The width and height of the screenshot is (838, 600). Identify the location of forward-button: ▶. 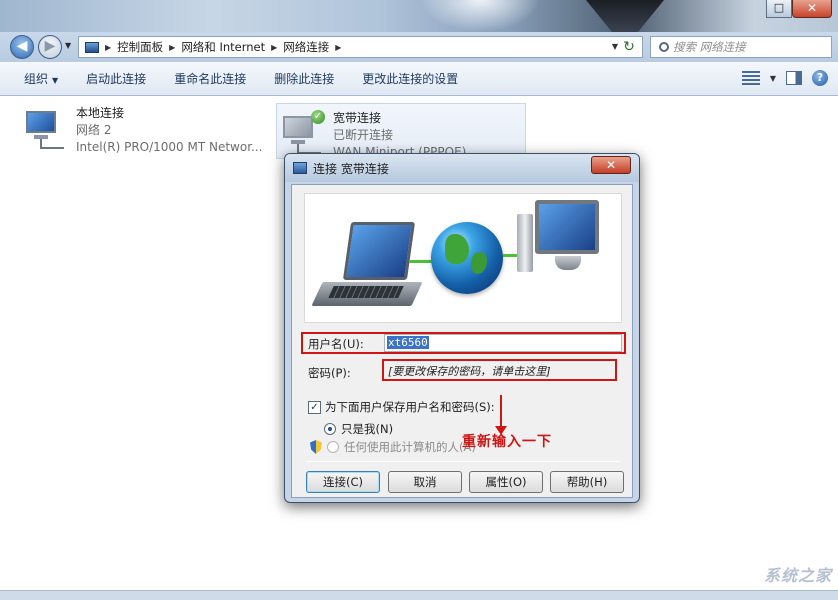
(50, 47).